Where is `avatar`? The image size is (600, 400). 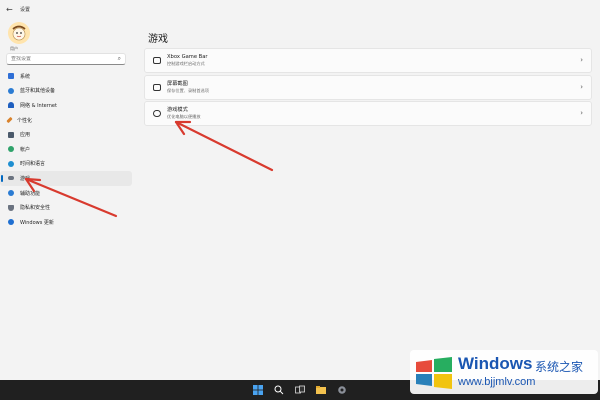
avatar is located at coordinates (19, 33).